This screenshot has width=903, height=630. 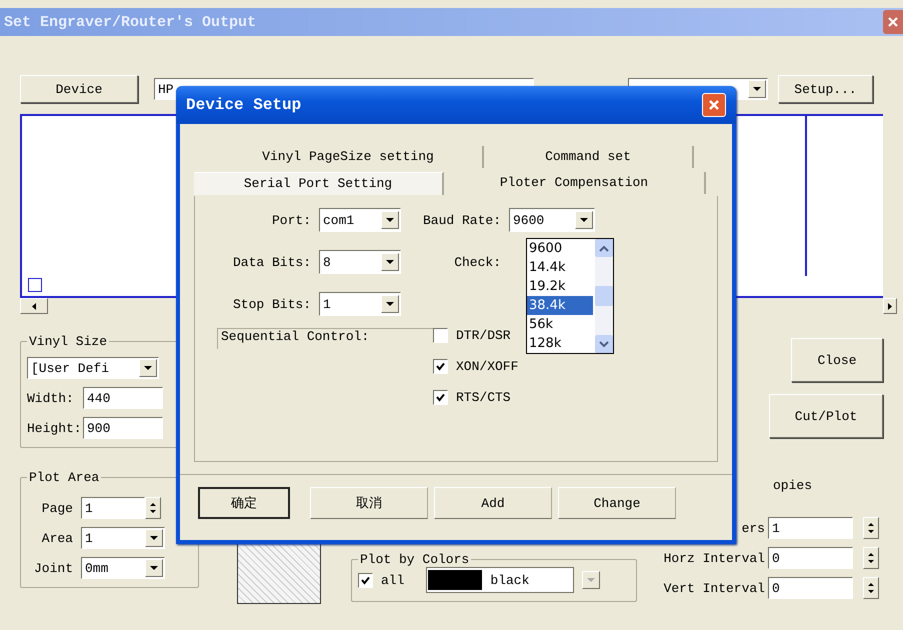 What do you see at coordinates (589, 157) in the screenshot?
I see `tab: Command set` at bounding box center [589, 157].